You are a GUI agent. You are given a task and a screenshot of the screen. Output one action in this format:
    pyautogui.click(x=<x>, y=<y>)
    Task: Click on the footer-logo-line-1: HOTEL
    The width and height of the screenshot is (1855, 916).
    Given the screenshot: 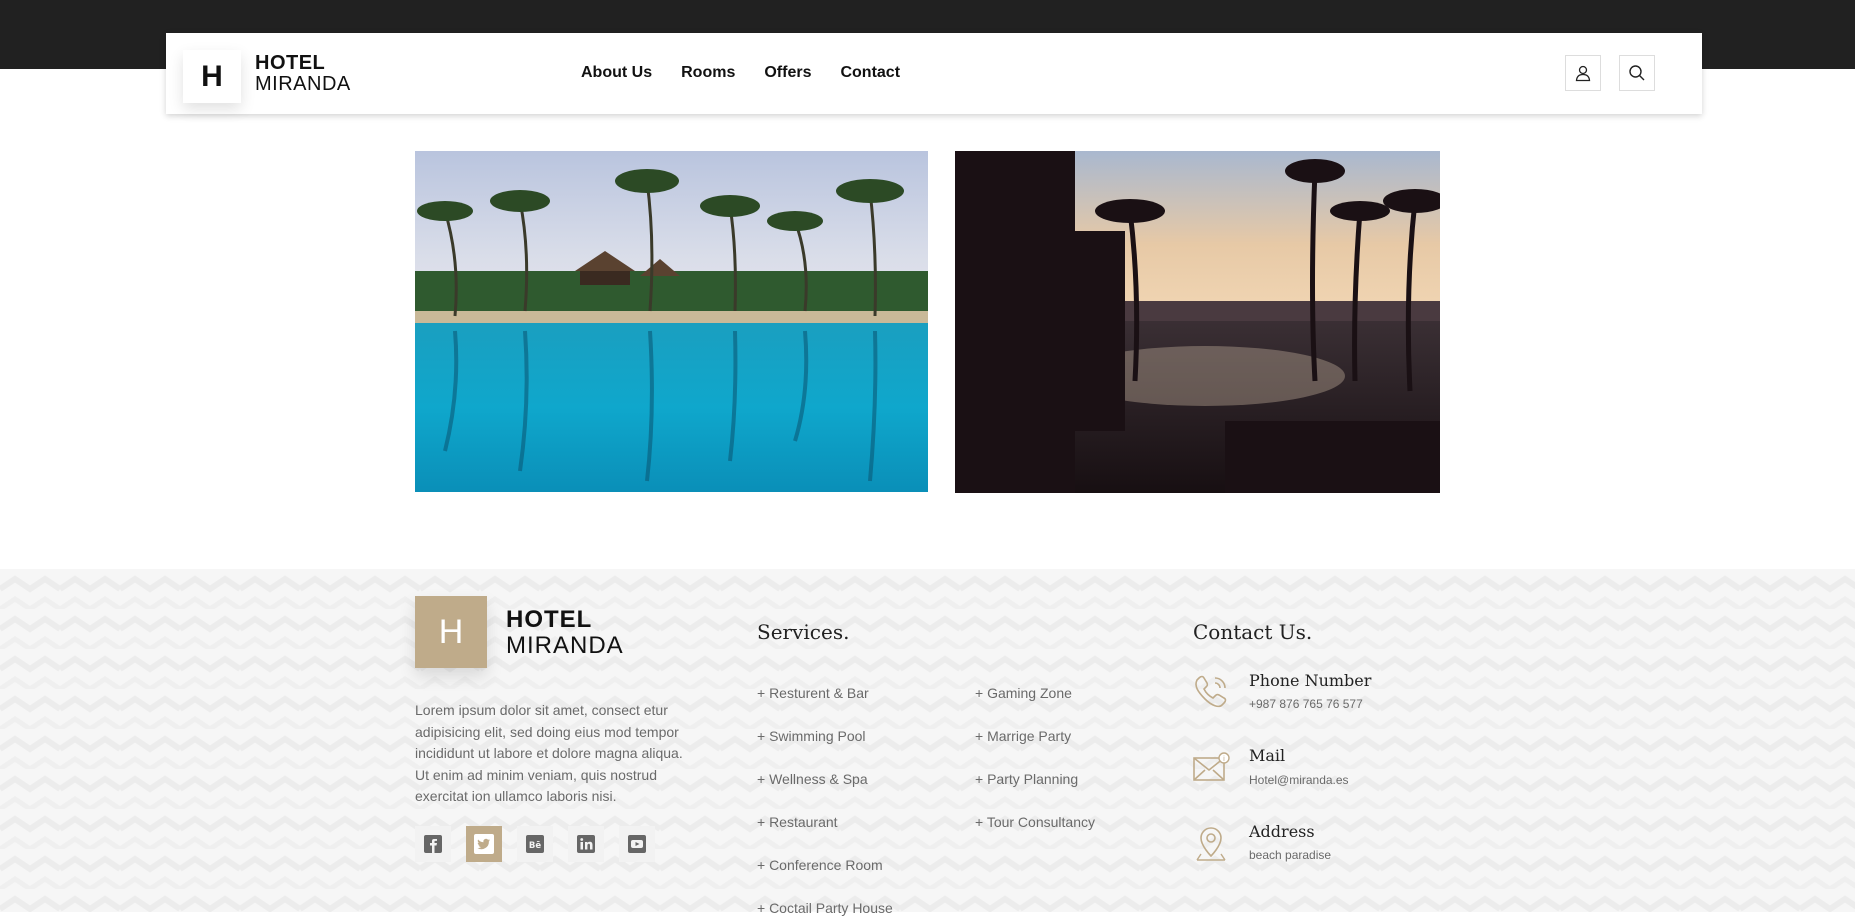 What is the action you would take?
    pyautogui.click(x=549, y=619)
    